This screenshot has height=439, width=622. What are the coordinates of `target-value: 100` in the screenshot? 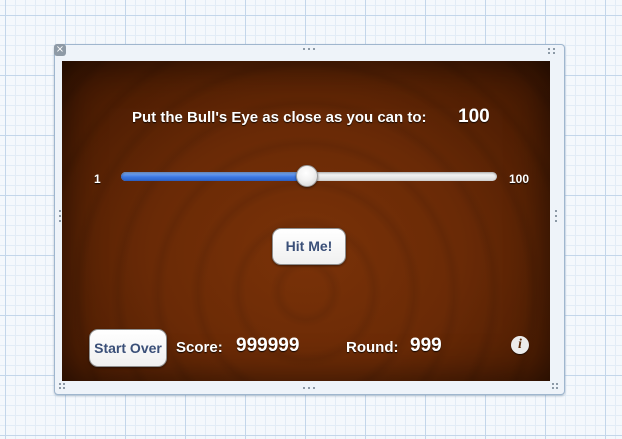 It's located at (474, 116).